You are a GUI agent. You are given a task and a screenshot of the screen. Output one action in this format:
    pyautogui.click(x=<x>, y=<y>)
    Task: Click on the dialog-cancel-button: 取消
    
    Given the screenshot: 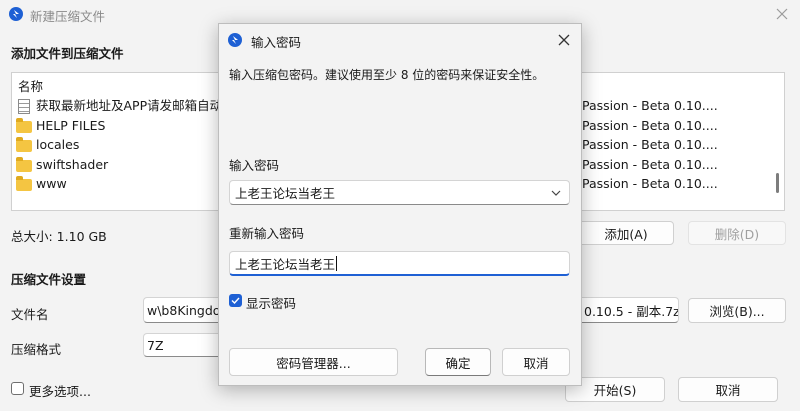 What is the action you would take?
    pyautogui.click(x=536, y=362)
    